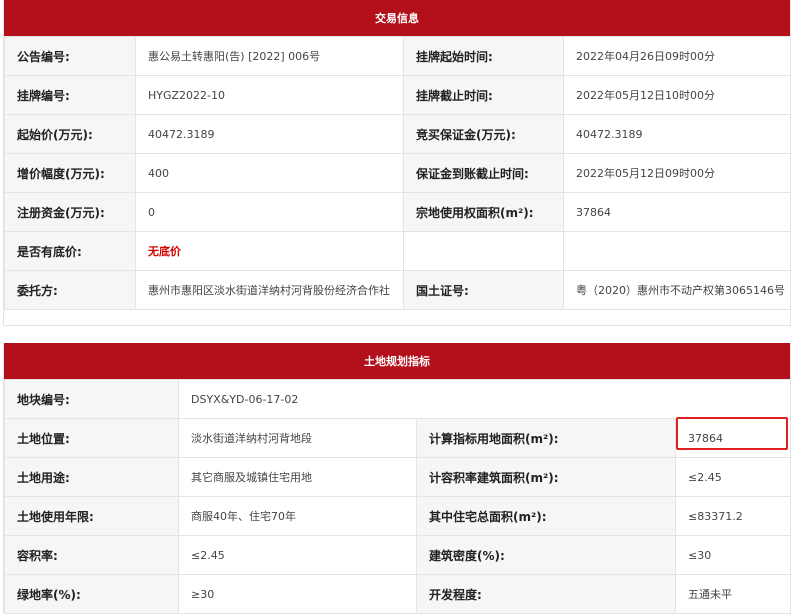 This screenshot has width=791, height=614. I want to click on field-label: 挂牌起始时间:, so click(483, 56).